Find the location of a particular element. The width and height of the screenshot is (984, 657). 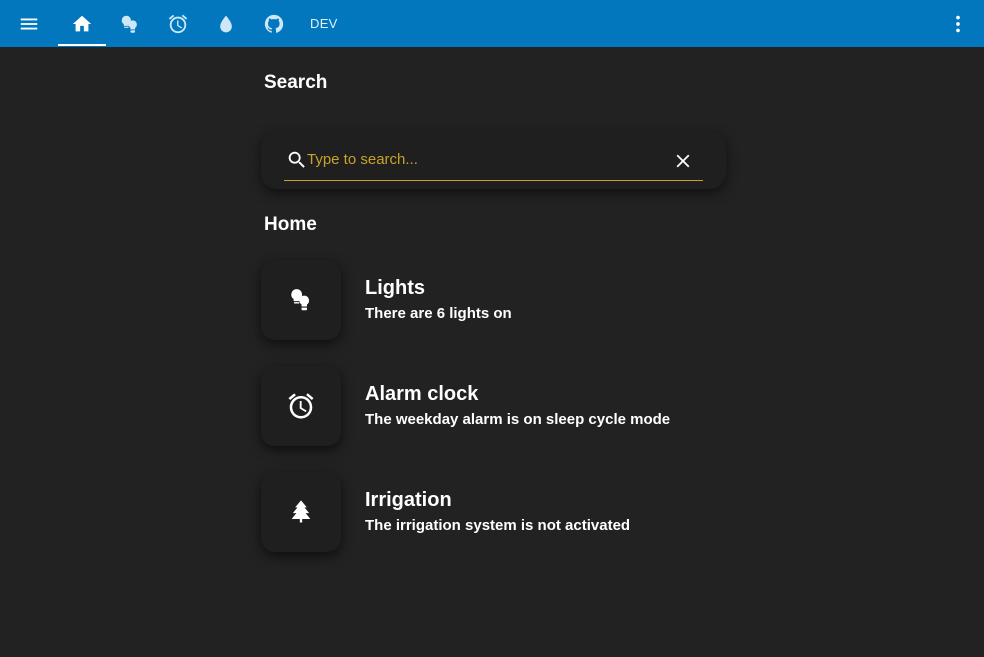

irrigation-tile is located at coordinates (301, 512).